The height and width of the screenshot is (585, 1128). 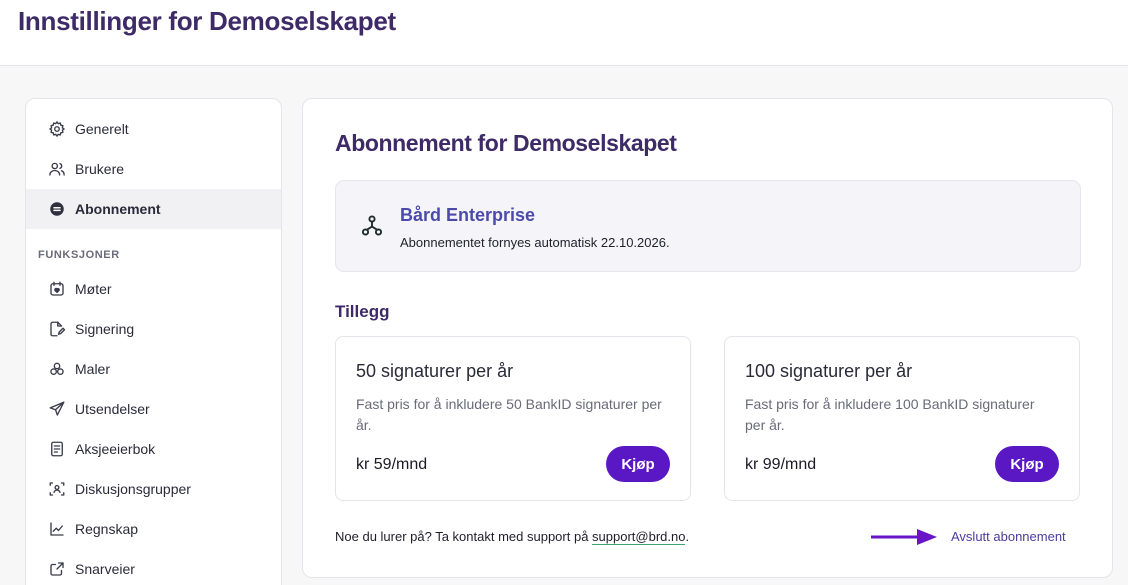 I want to click on buy-button-100: Kjøp, so click(x=1027, y=464).